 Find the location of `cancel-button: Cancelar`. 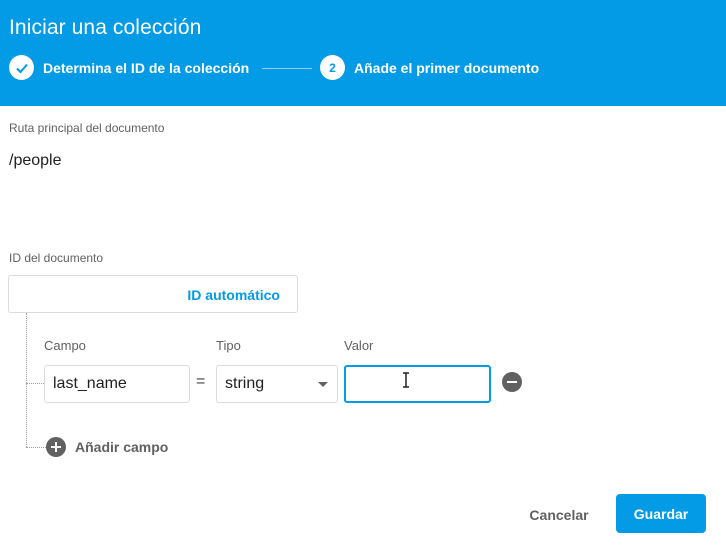

cancel-button: Cancelar is located at coordinates (559, 515).